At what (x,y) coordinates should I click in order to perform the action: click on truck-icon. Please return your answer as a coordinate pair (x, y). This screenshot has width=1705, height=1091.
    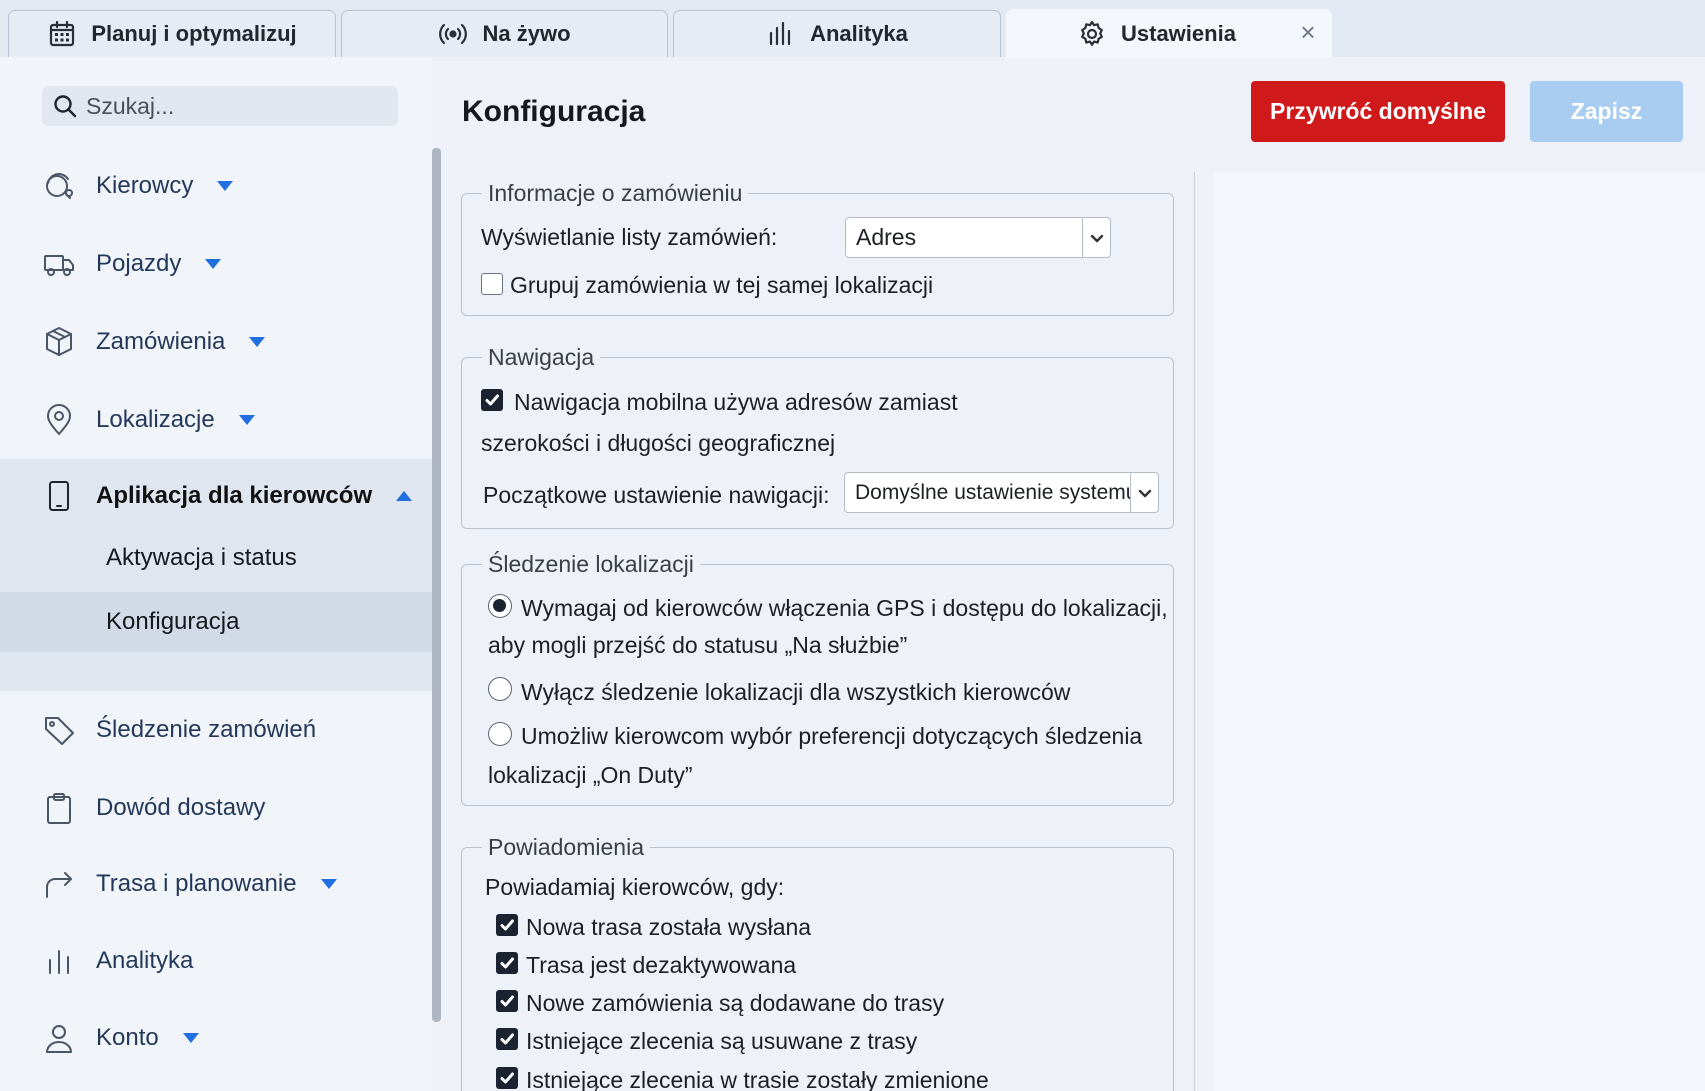
    Looking at the image, I should click on (59, 265).